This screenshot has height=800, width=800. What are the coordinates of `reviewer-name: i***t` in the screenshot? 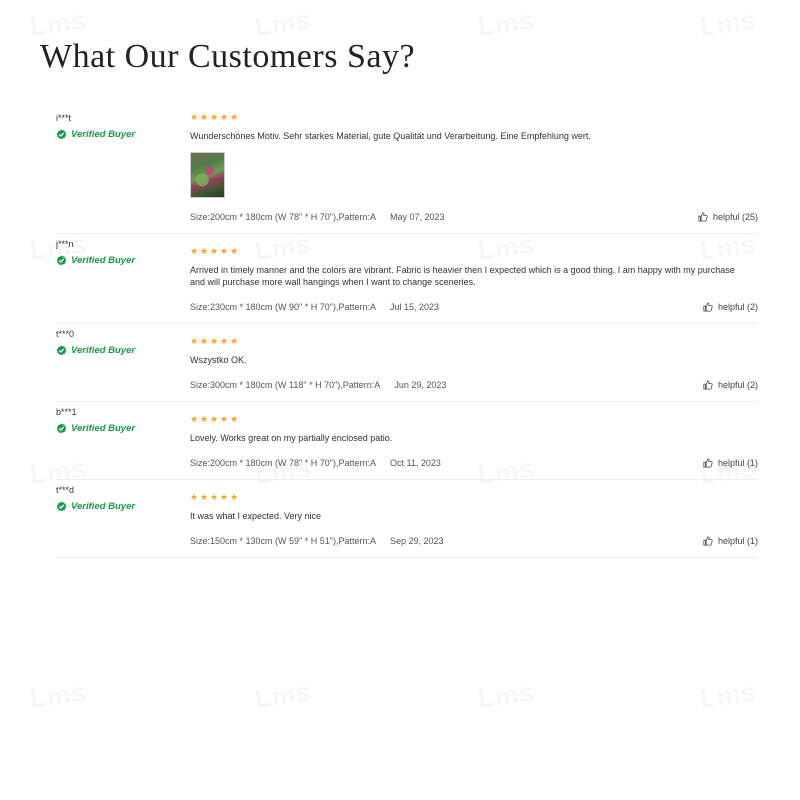 It's located at (64, 118).